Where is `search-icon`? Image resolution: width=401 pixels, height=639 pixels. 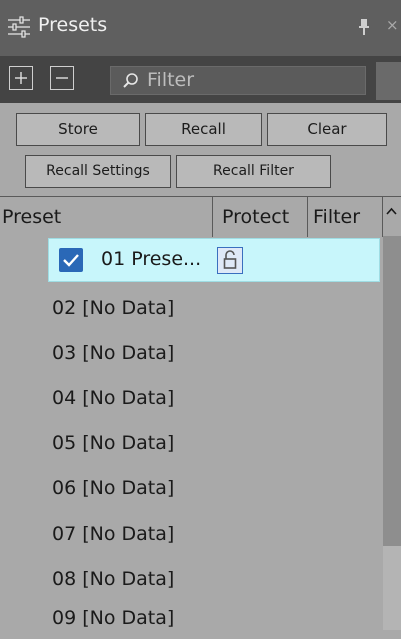 search-icon is located at coordinates (130, 80).